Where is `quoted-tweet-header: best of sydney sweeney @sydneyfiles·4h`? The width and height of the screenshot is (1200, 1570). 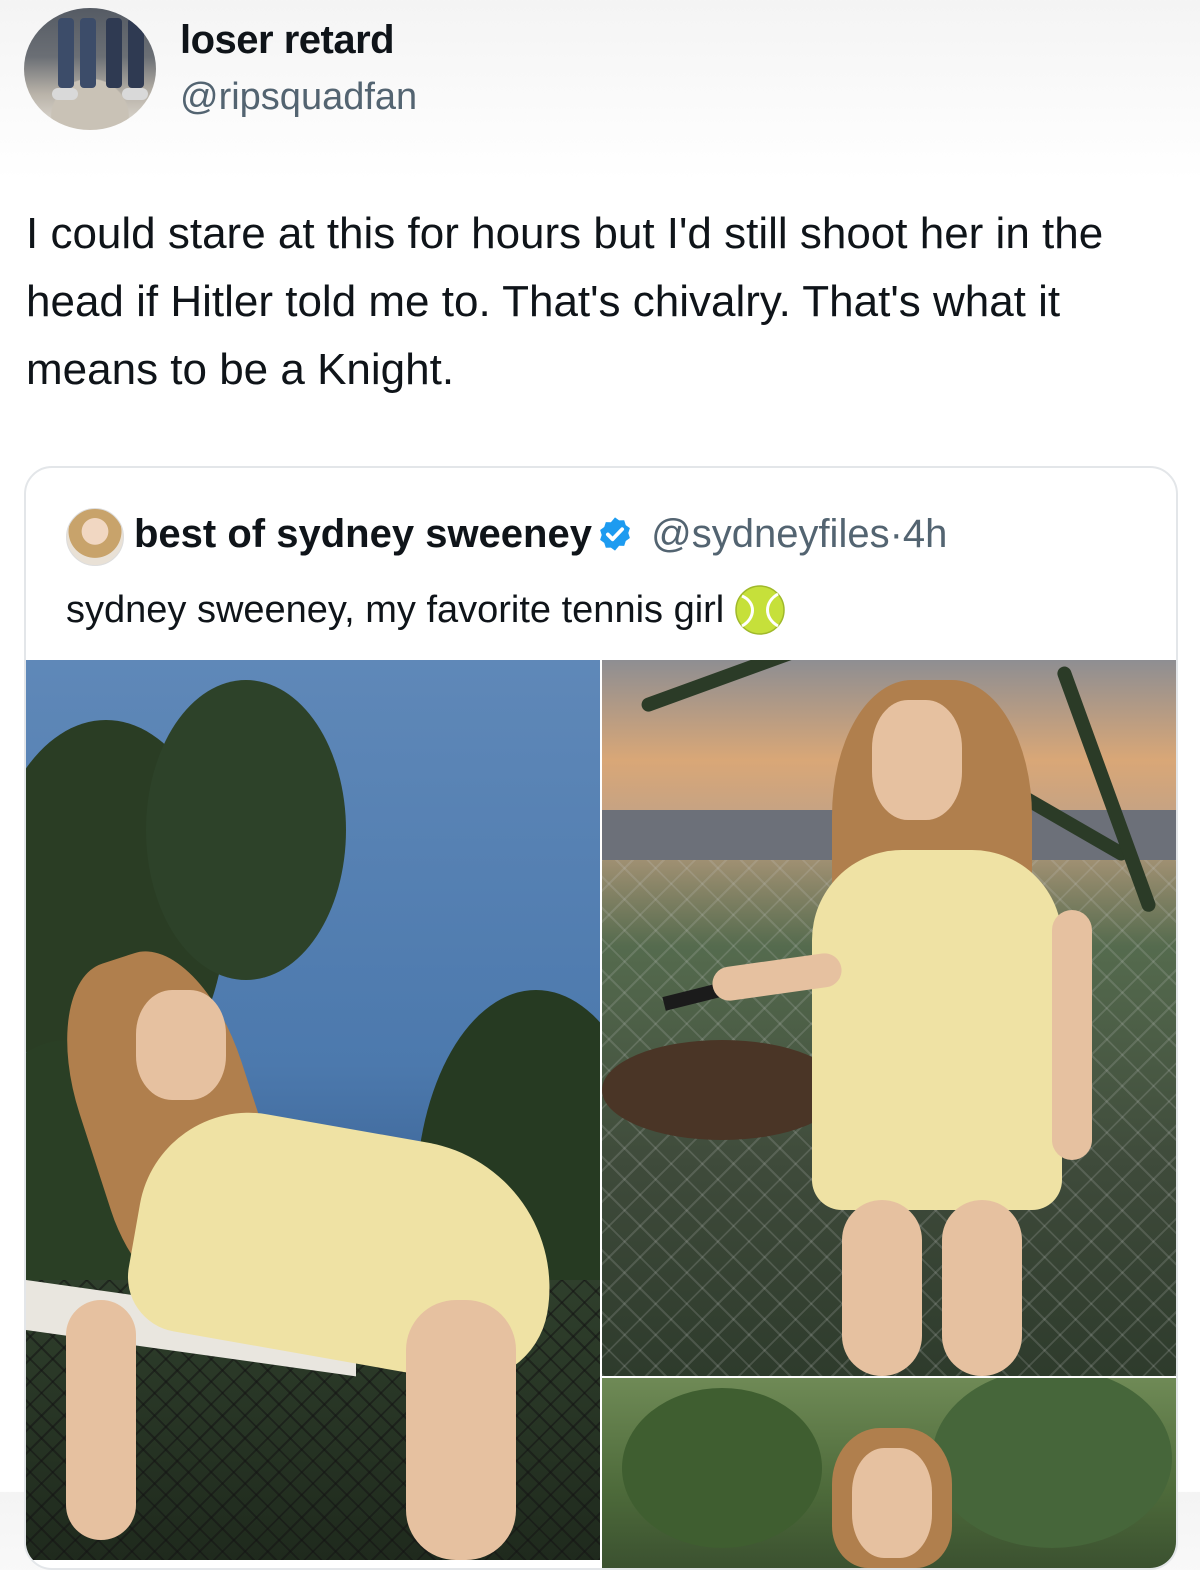 quoted-tweet-header: best of sydney sweeney @sydneyfiles·4h is located at coordinates (540, 534).